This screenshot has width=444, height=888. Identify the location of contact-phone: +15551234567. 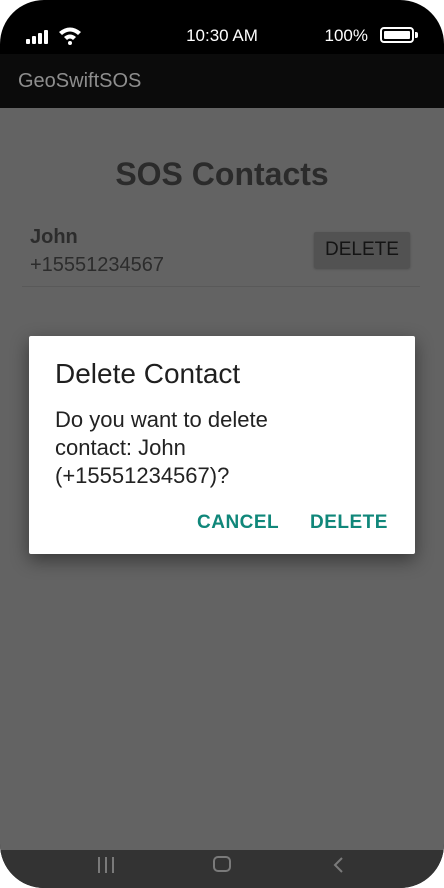
(97, 265).